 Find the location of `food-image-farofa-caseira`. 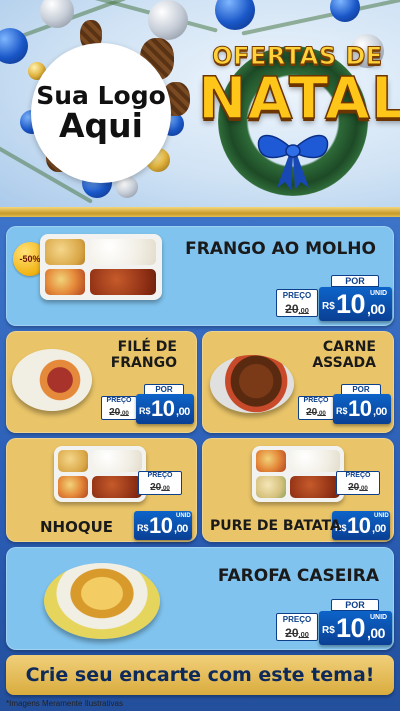

food-image-farofa-caseira is located at coordinates (102, 601).